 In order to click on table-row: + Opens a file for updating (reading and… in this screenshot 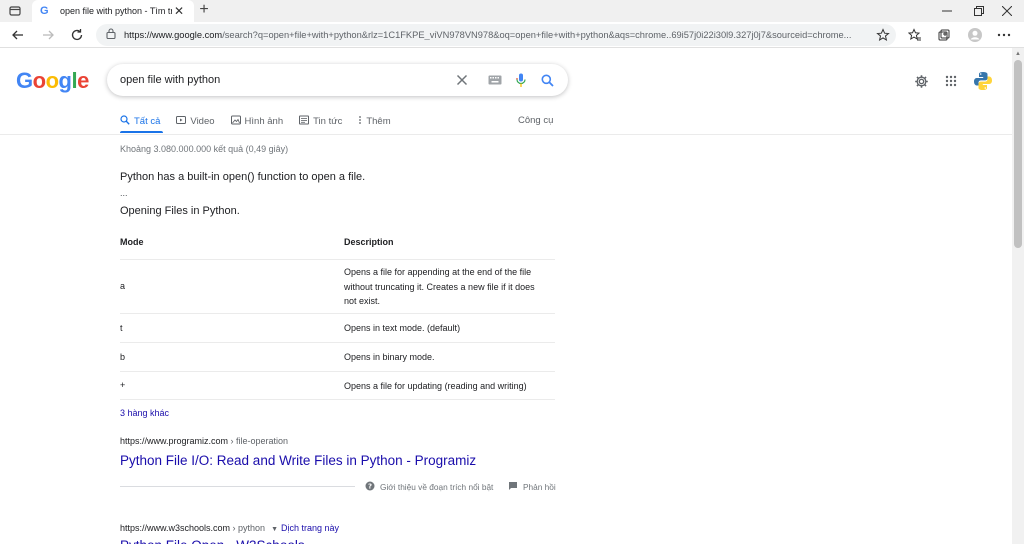, I will do `click(337, 385)`.